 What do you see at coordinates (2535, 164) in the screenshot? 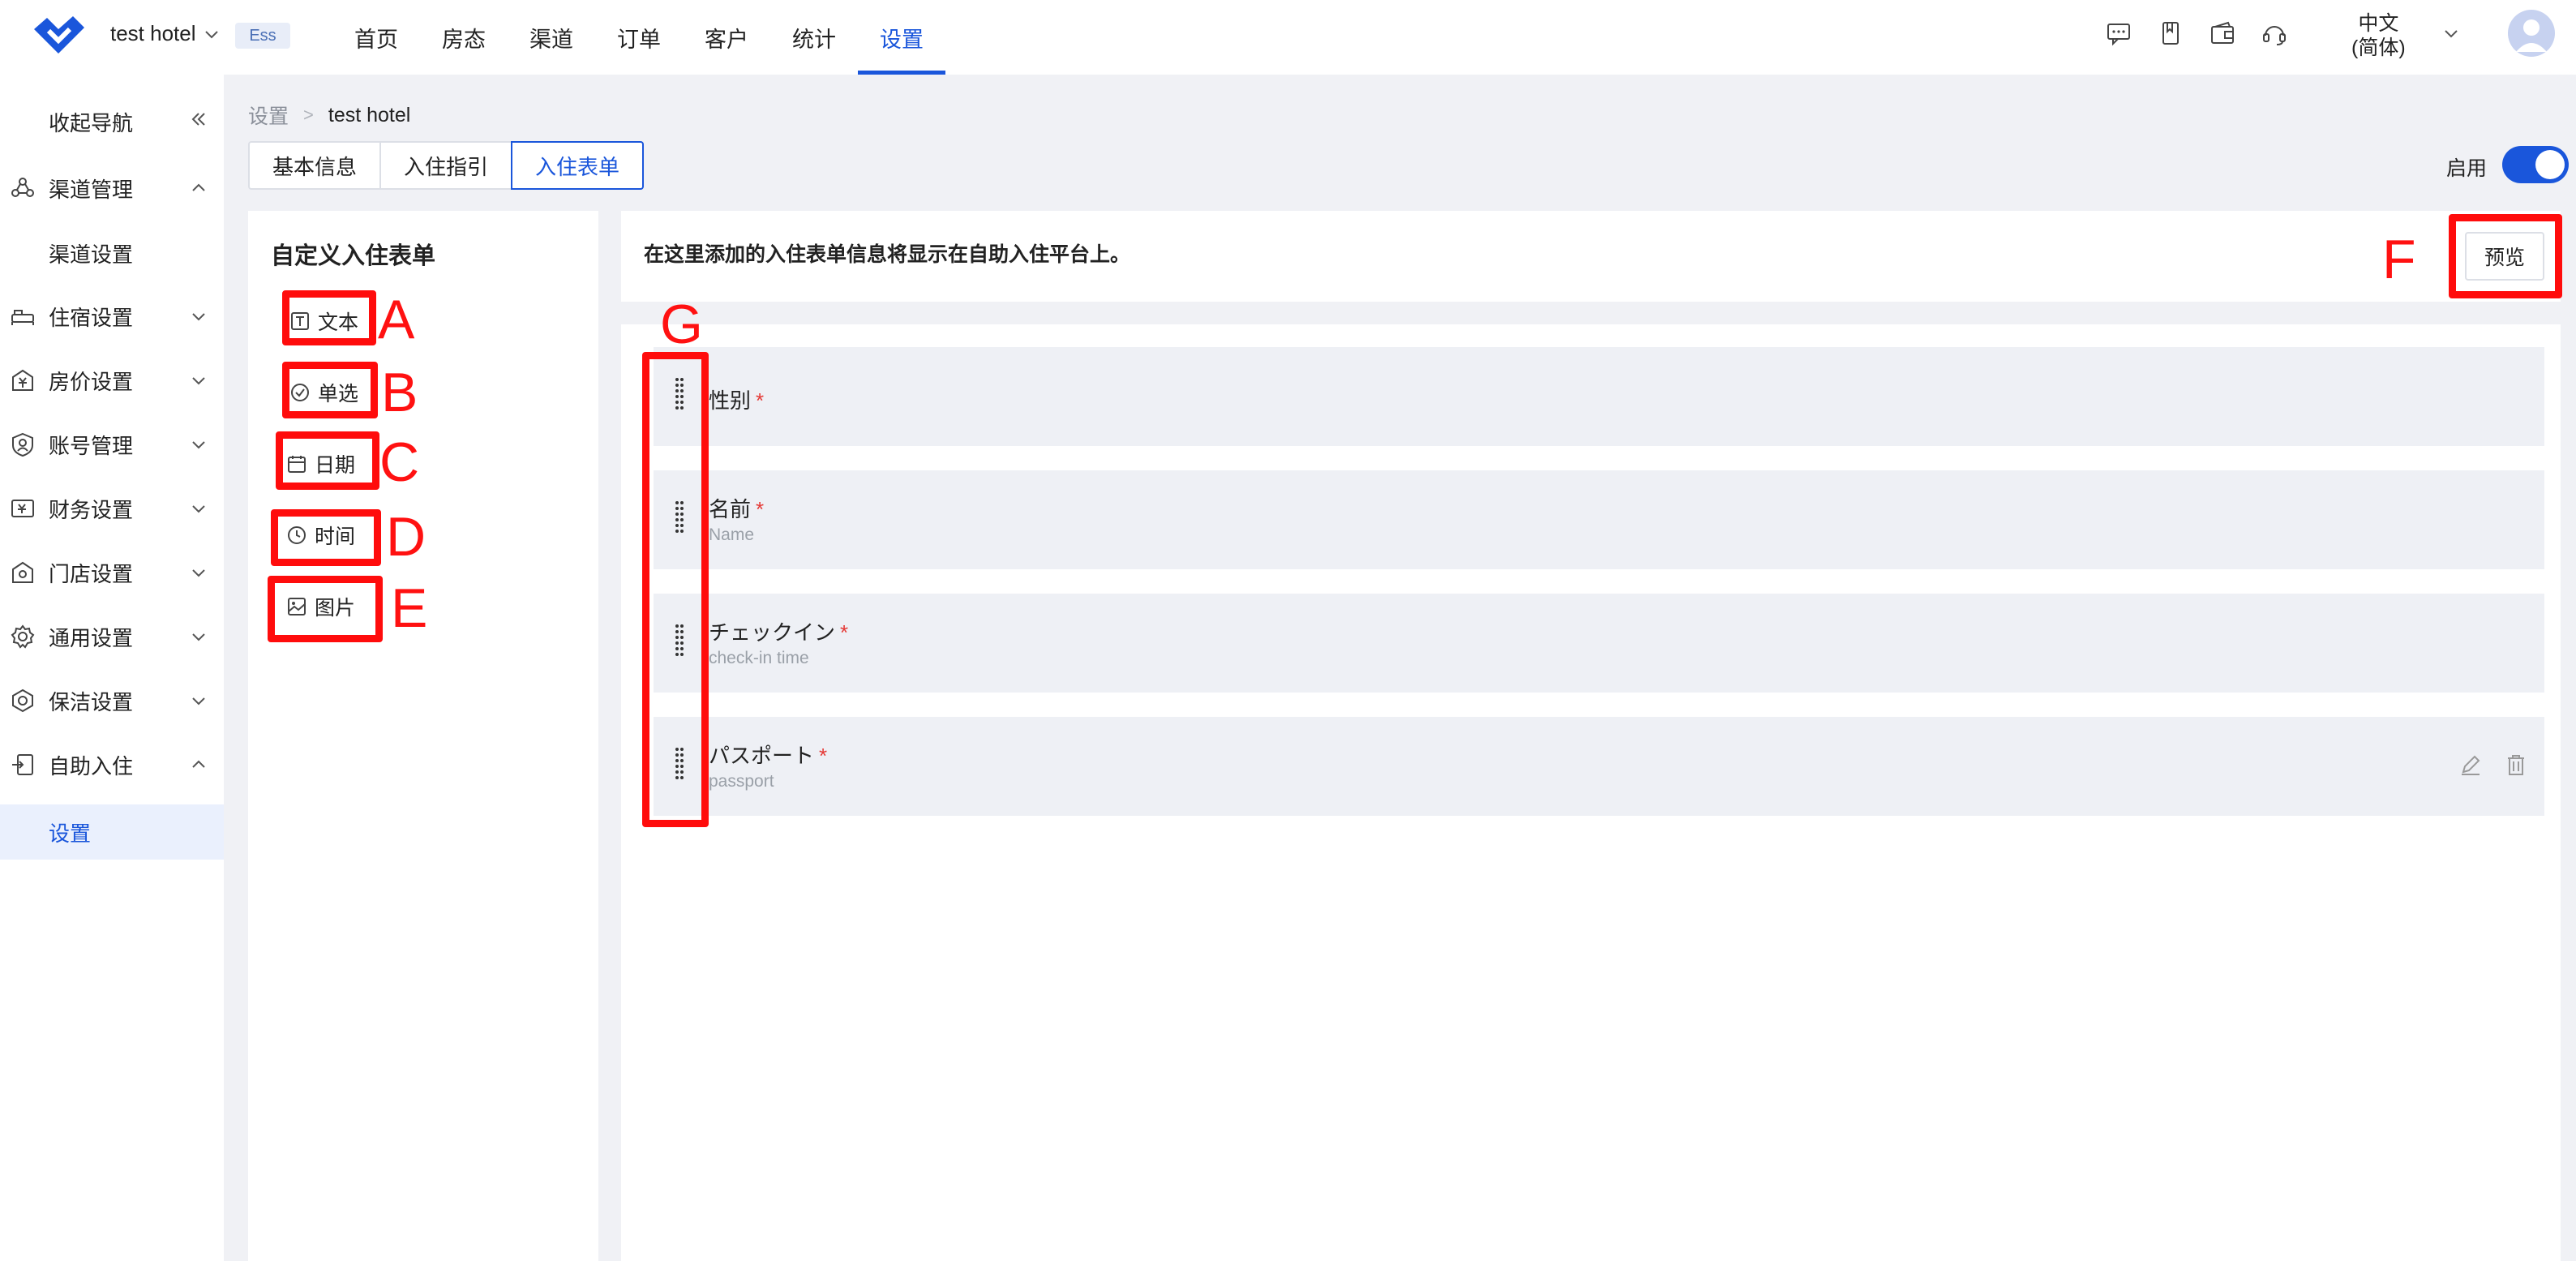
I see `enable-toggle` at bounding box center [2535, 164].